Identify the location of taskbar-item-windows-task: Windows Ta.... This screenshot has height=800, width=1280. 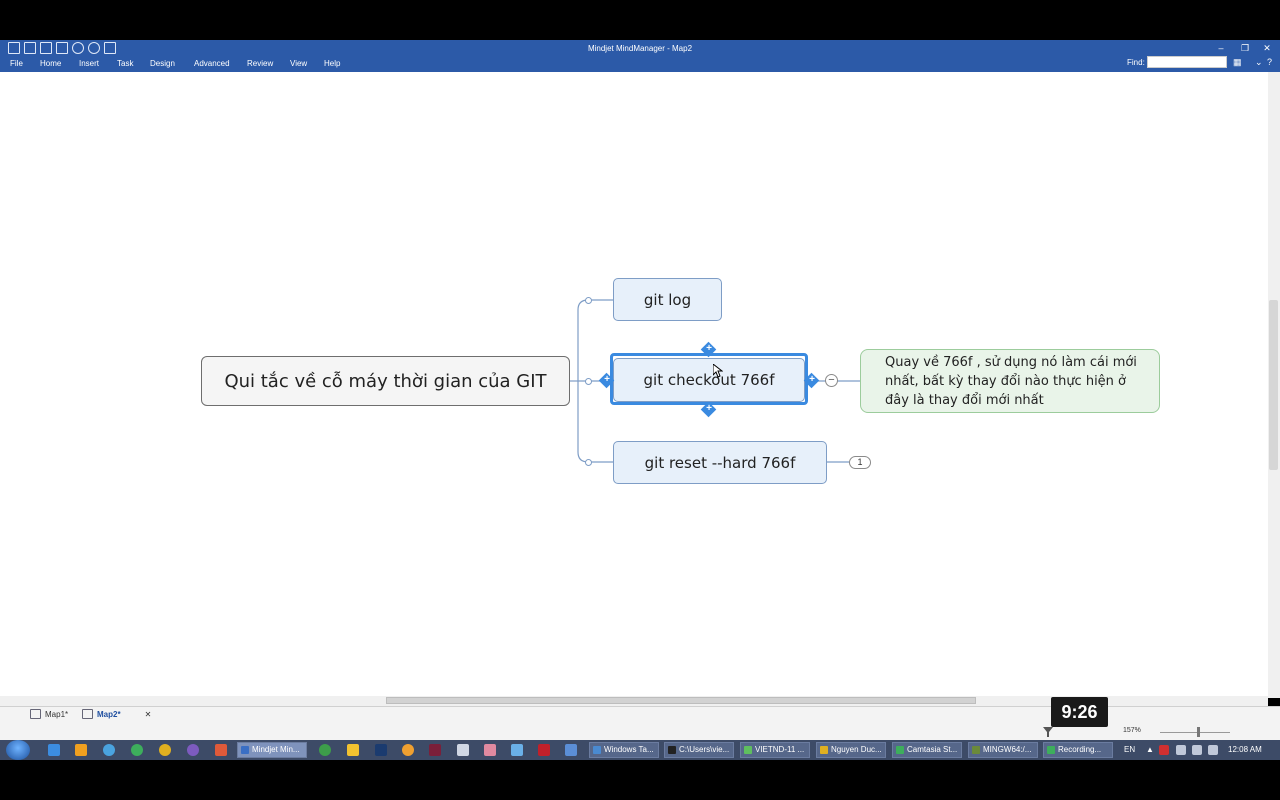
(624, 750).